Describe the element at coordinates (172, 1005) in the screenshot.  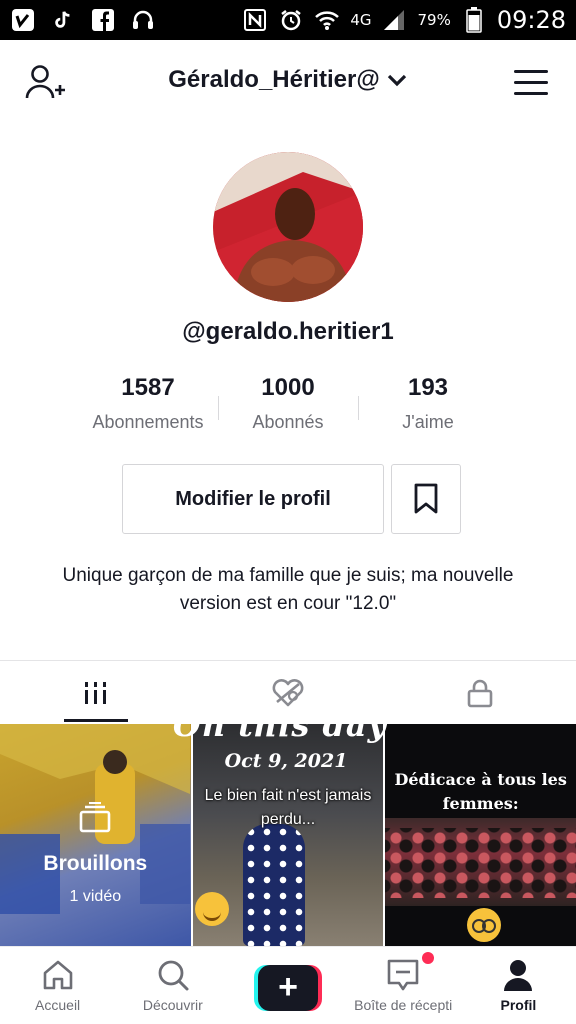
I see `nav-label: Découvrir` at that location.